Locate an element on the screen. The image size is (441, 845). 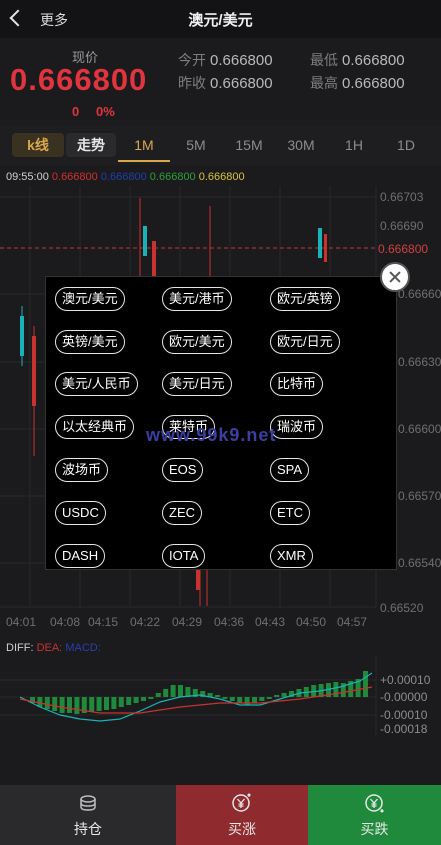
buy-down-button: 买跌 is located at coordinates (374, 815).